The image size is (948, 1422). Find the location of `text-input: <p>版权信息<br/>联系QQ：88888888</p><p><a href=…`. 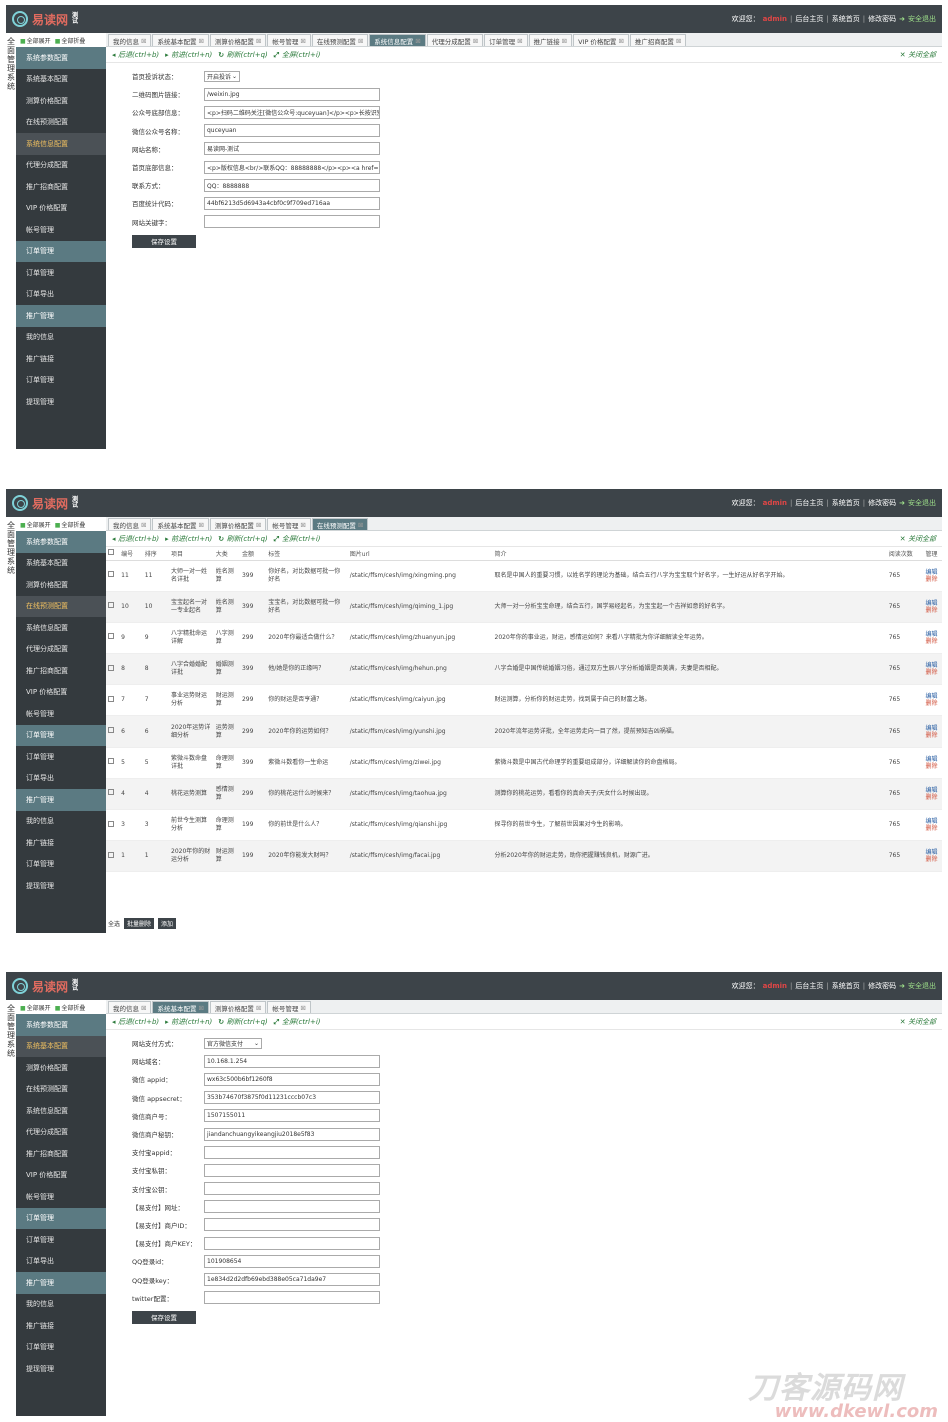

text-input: <p>版权信息<br/>联系QQ：88888888</p><p><a href=… is located at coordinates (292, 167).